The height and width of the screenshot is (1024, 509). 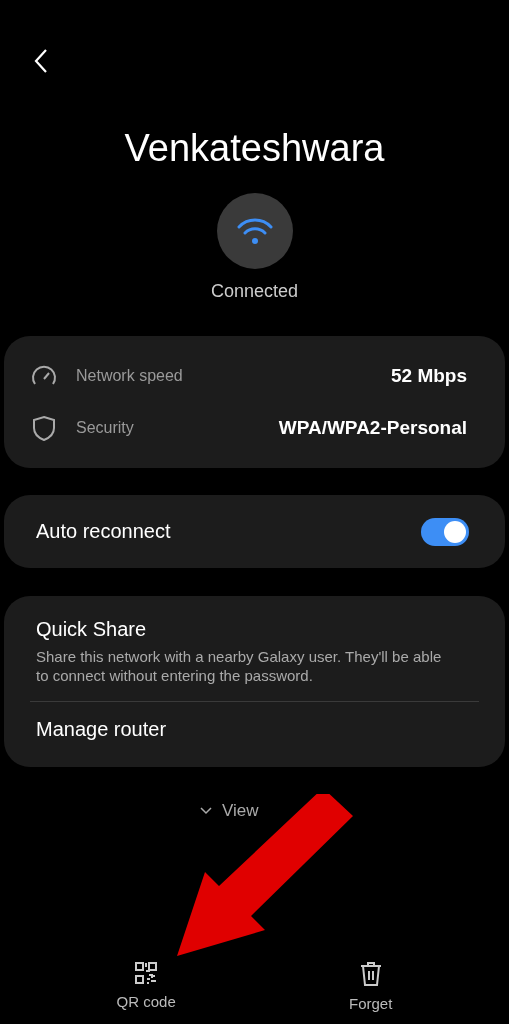 I want to click on action-button: Forget, so click(x=371, y=986).